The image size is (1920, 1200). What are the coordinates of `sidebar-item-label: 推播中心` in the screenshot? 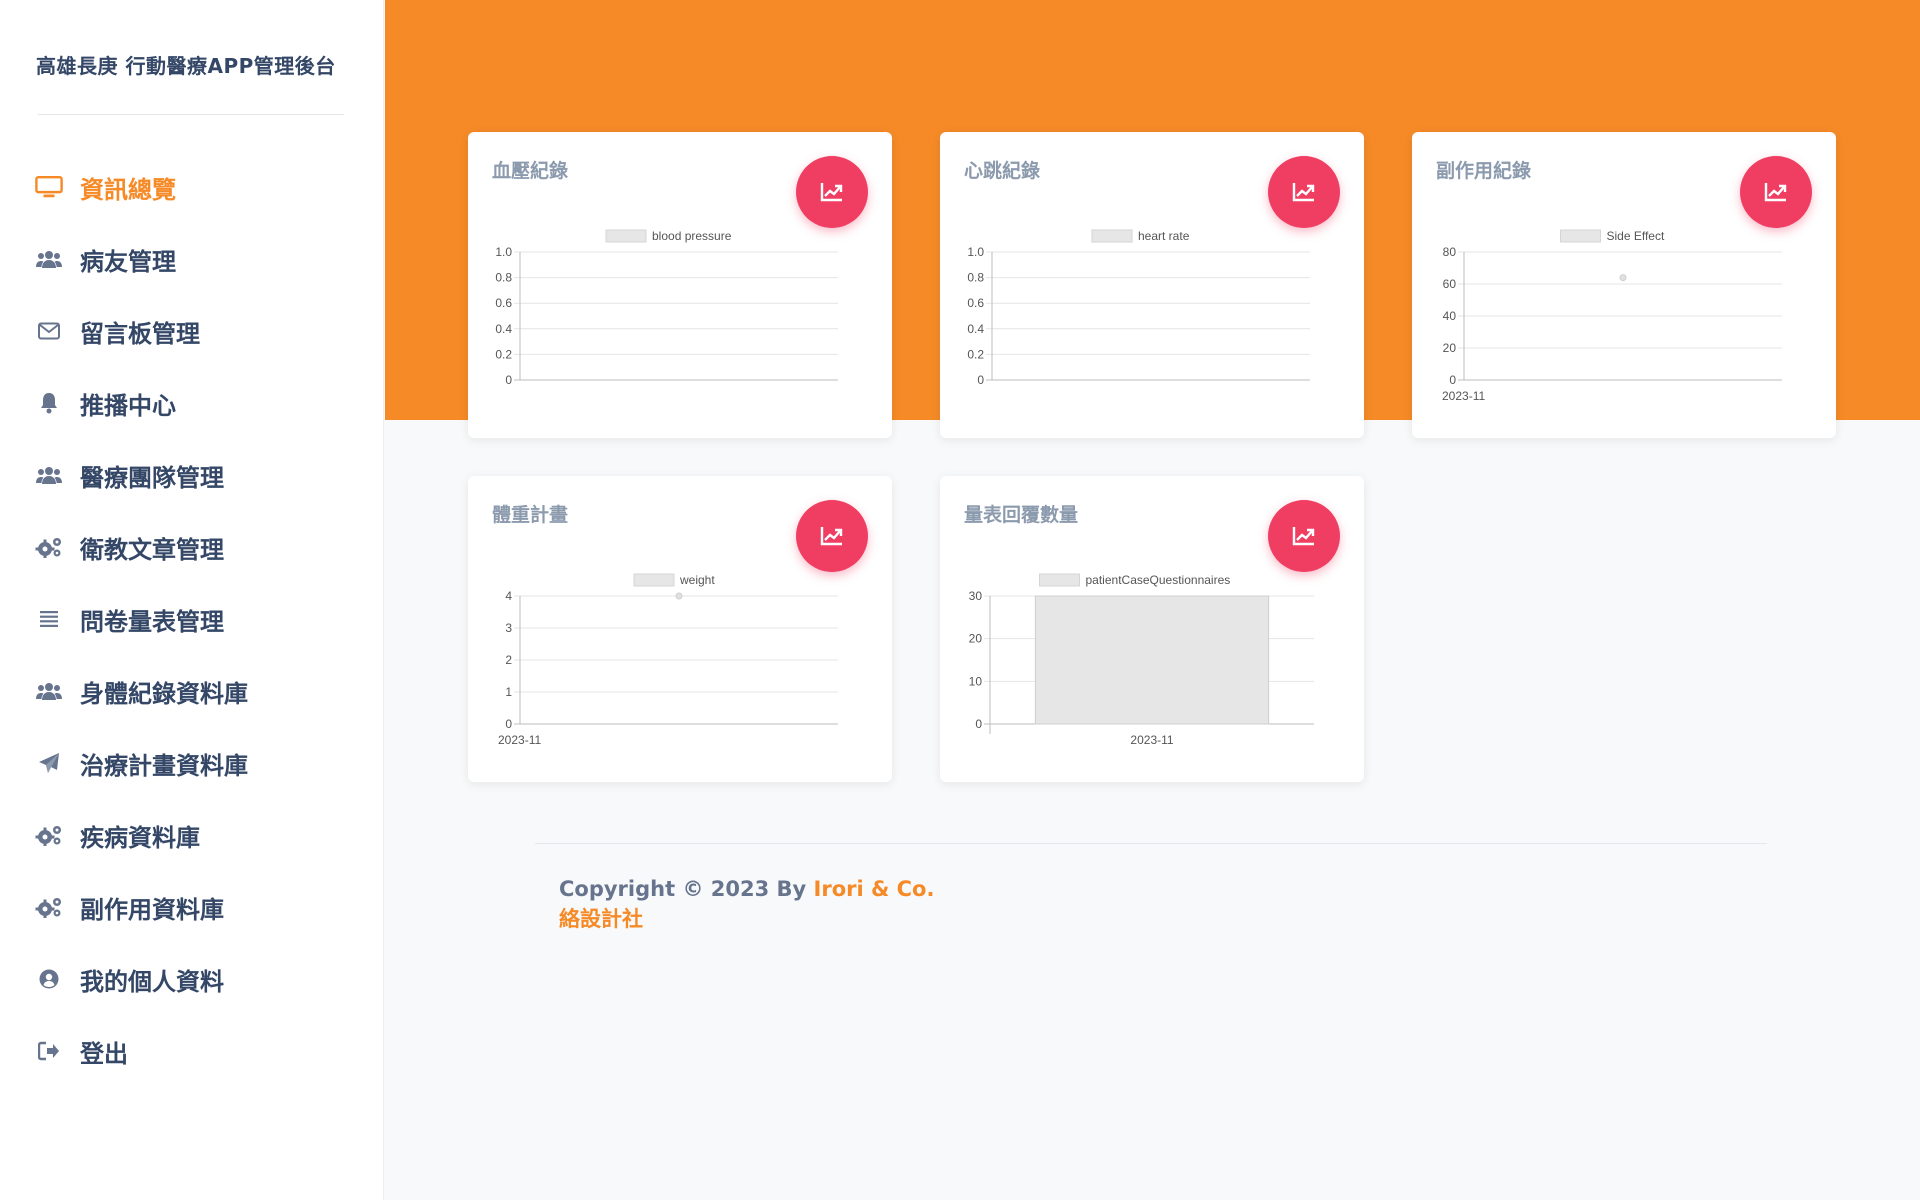 It's located at (128, 405).